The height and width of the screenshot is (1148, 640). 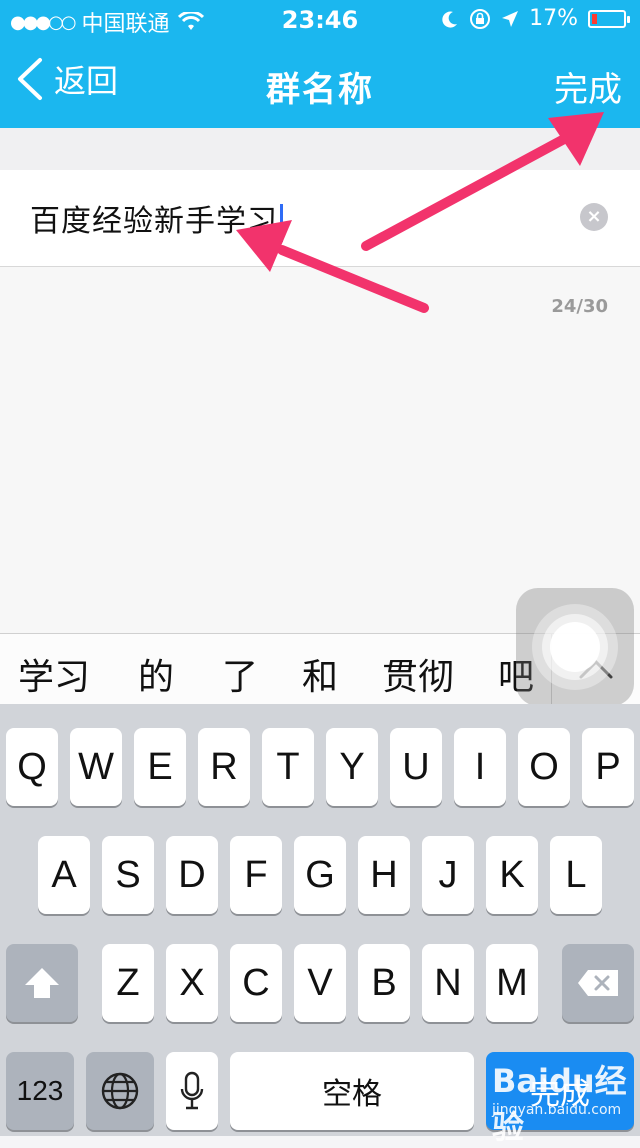 I want to click on candidate-word: 和, so click(x=320, y=674).